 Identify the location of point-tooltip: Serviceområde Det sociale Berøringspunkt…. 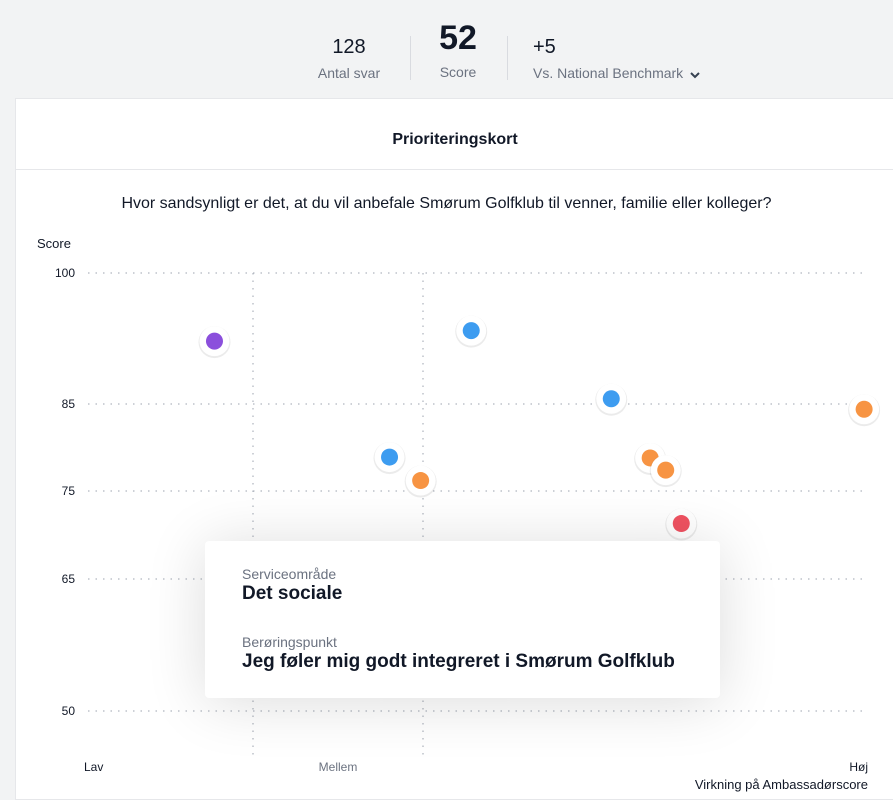
(462, 619).